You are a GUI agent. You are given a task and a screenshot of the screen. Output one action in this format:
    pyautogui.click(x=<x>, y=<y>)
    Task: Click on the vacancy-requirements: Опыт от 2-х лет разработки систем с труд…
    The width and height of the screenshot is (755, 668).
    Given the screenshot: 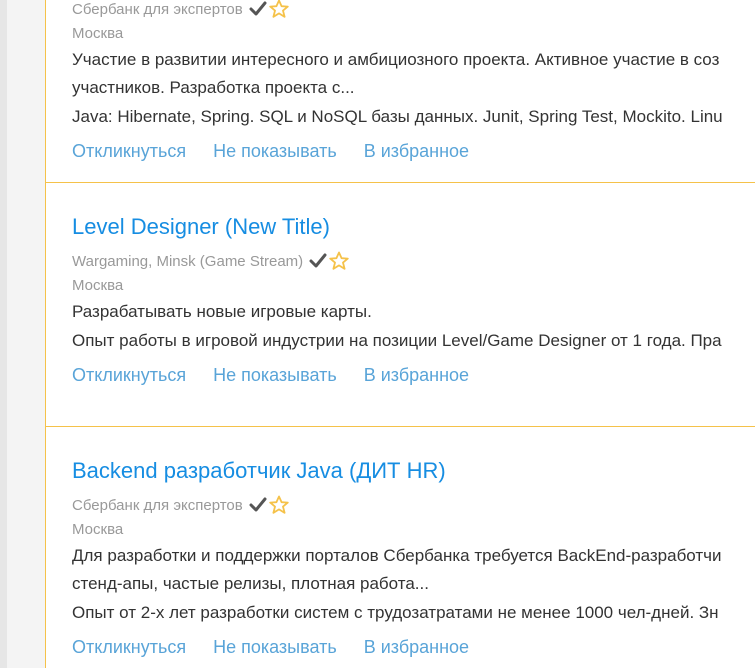 What is the action you would take?
    pyautogui.click(x=395, y=612)
    